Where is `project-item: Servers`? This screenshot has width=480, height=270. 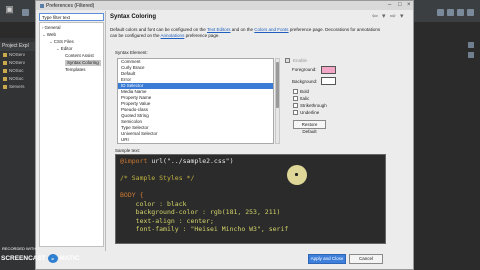
project-item: Servers is located at coordinates (14, 87).